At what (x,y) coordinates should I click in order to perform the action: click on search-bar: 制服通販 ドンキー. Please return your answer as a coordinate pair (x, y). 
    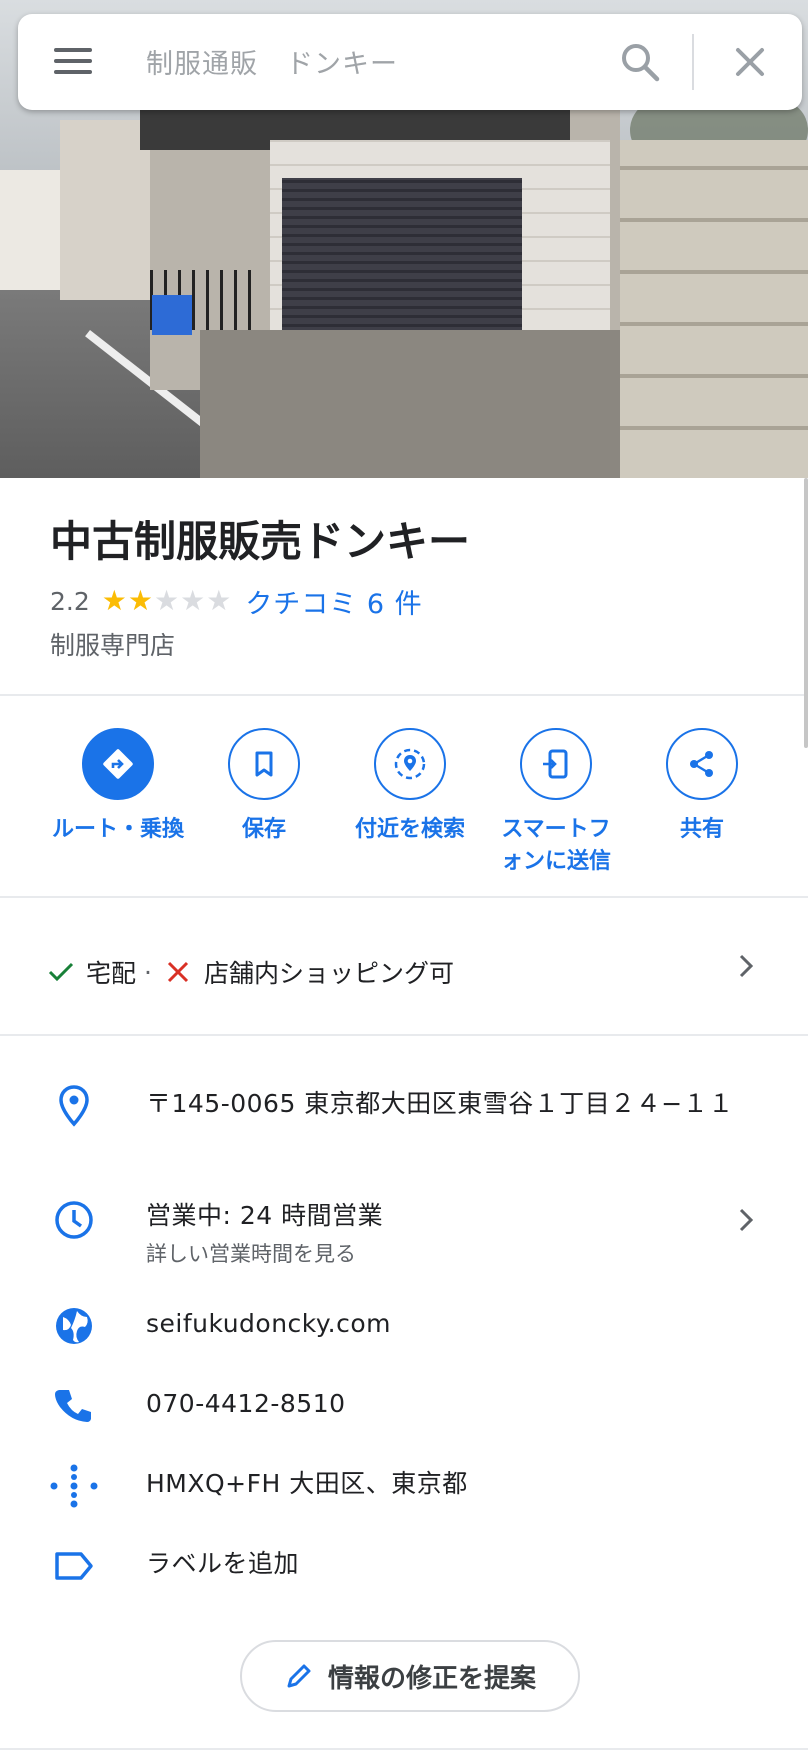
    Looking at the image, I should click on (410, 62).